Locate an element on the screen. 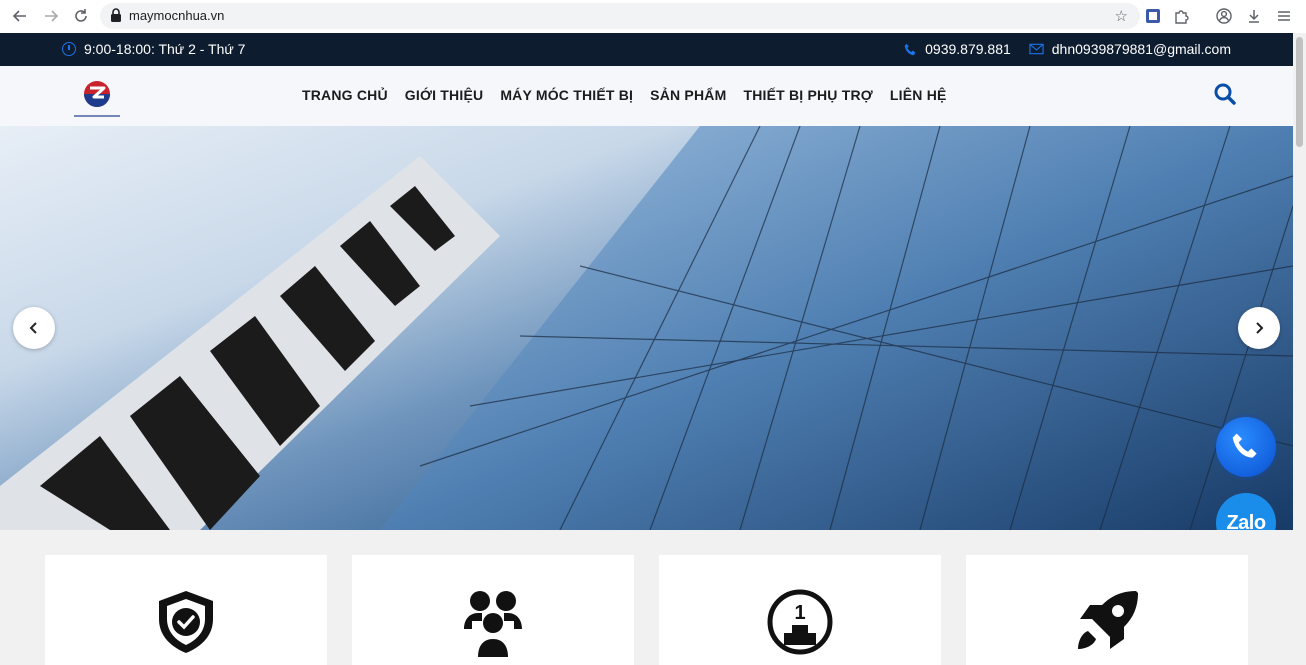 This screenshot has width=1306, height=665. business-hours: 9:00-18:00: Thứ 2 - Thứ 7 is located at coordinates (153, 49).